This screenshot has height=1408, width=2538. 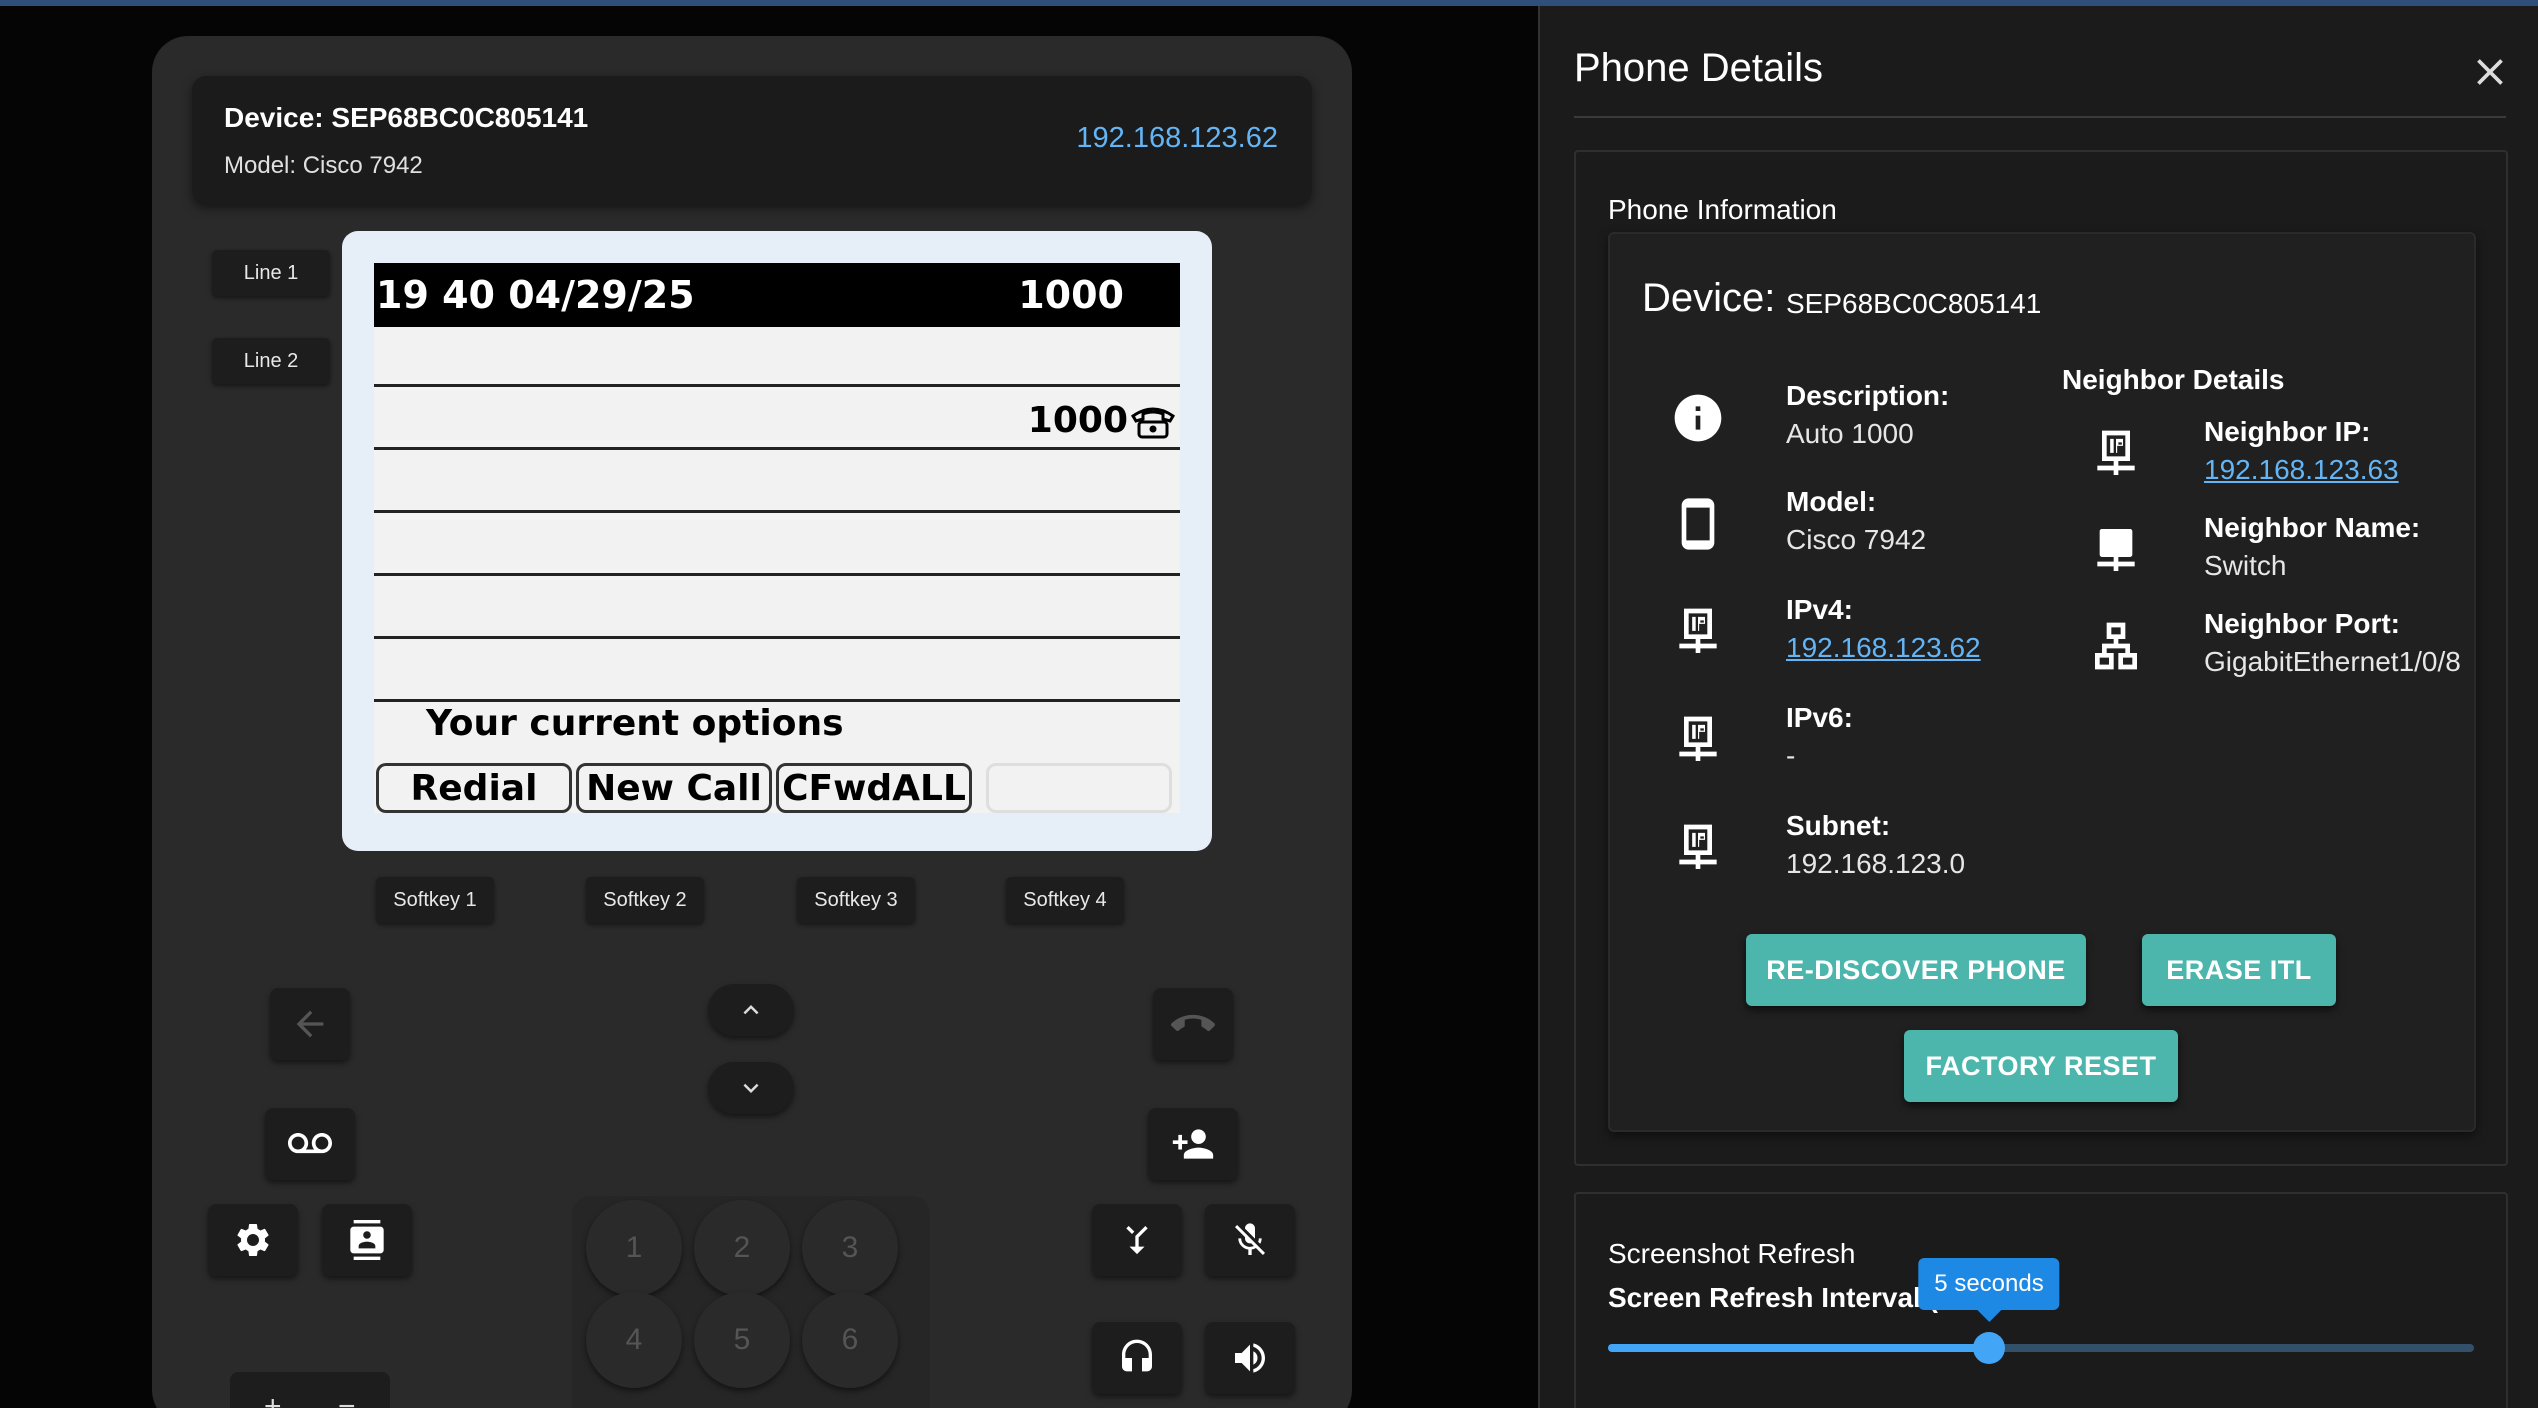 I want to click on factory-reset-button: FACTORY RESET, so click(x=2041, y=1066).